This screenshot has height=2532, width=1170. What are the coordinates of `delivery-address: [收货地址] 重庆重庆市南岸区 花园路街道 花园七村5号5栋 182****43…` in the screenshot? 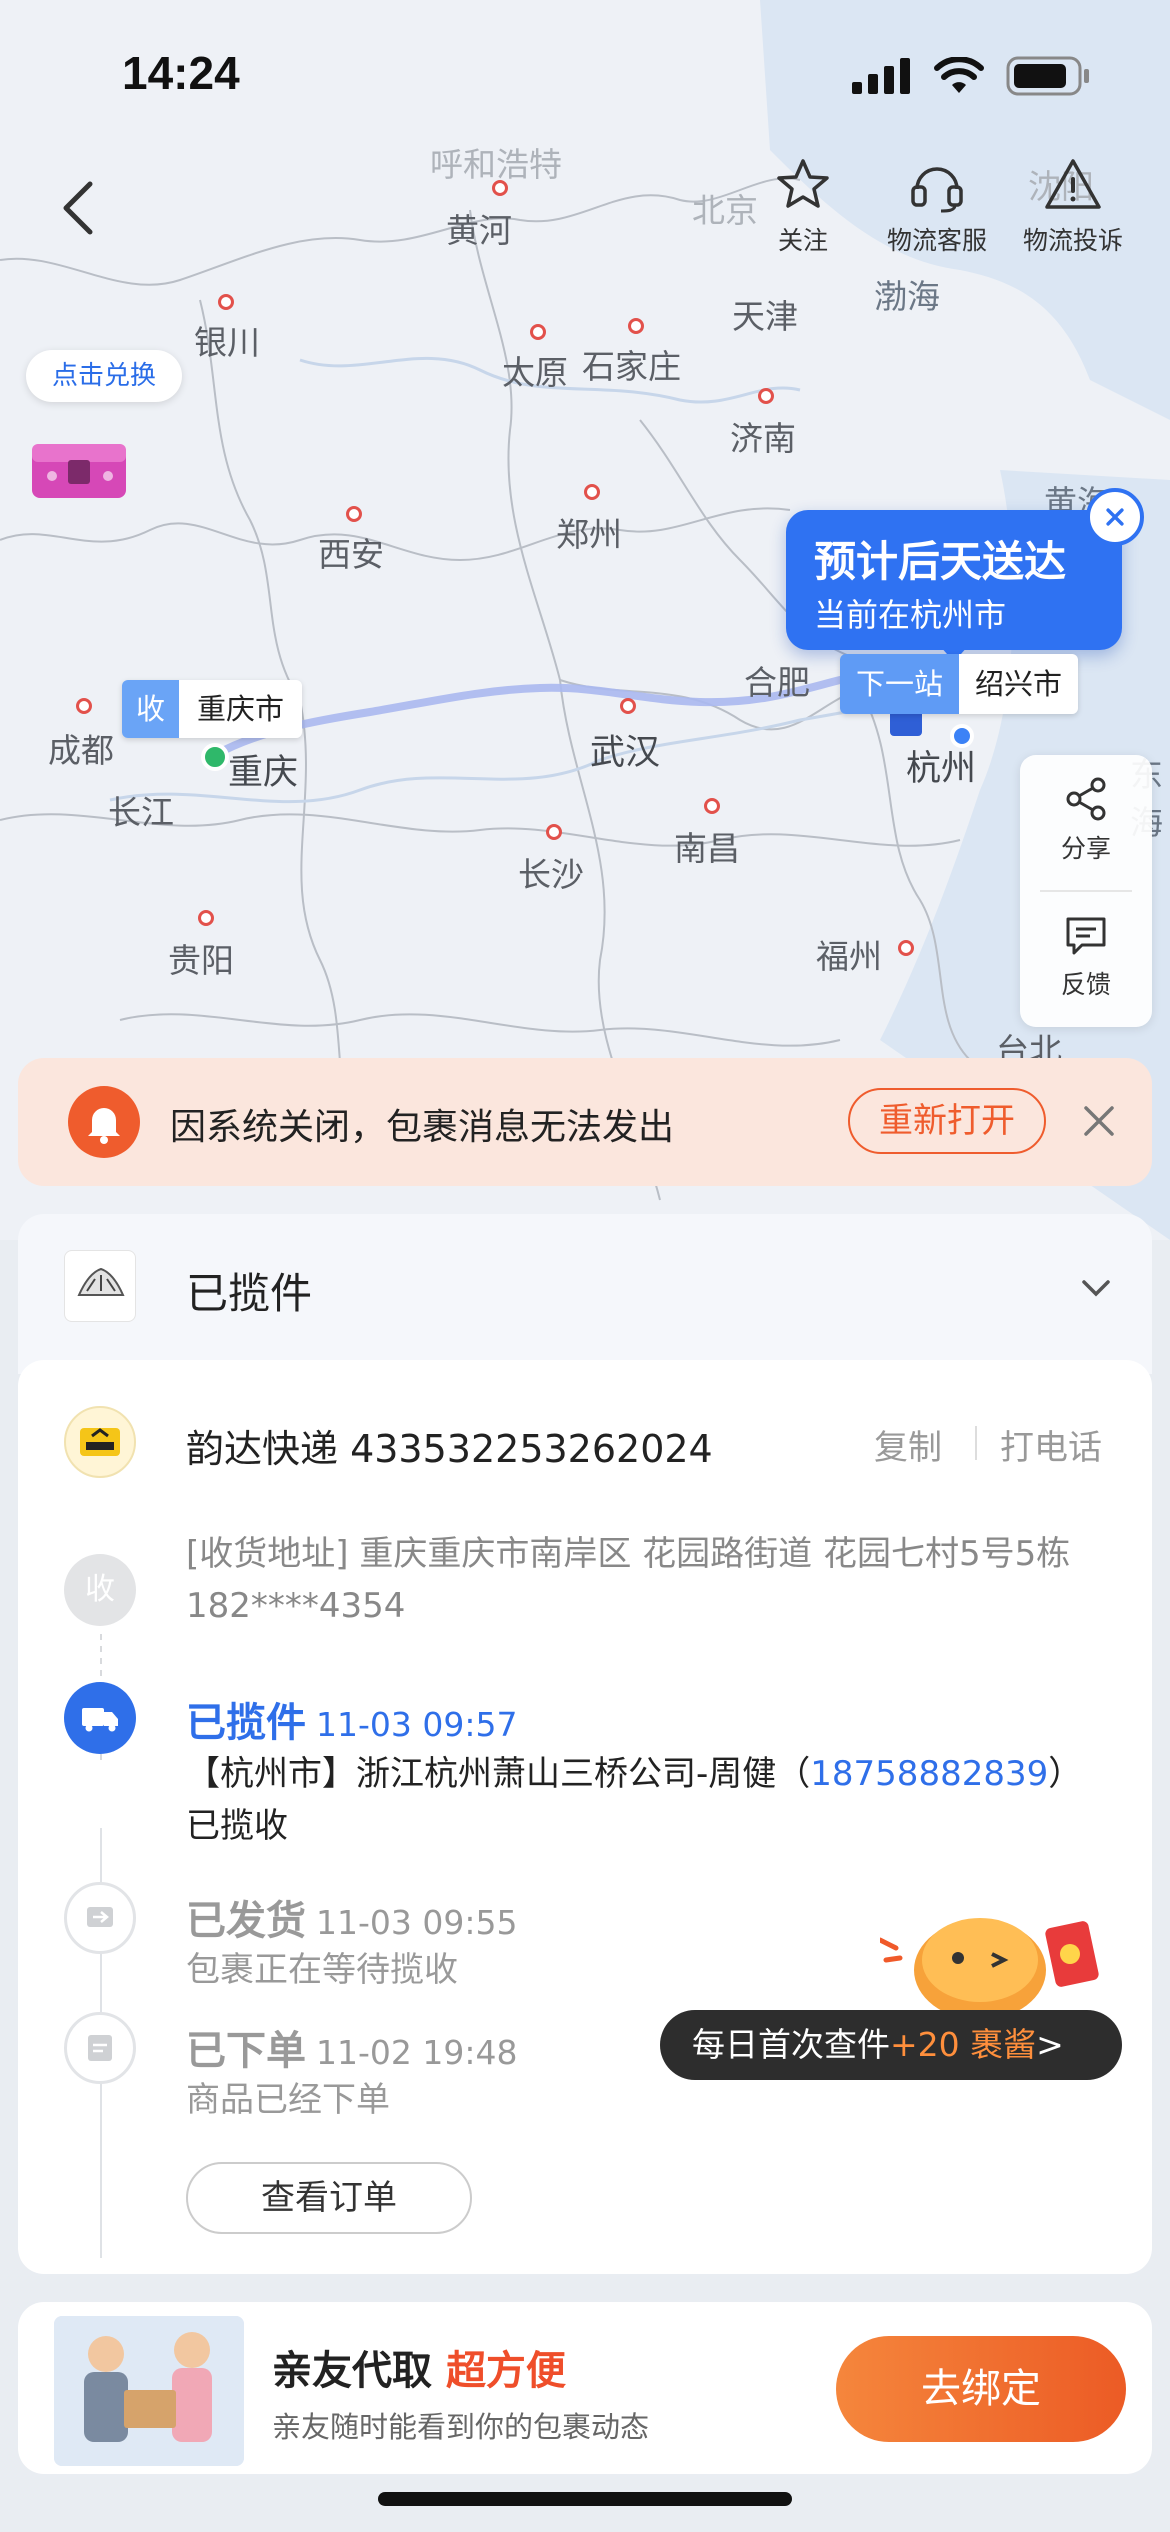 It's located at (628, 1580).